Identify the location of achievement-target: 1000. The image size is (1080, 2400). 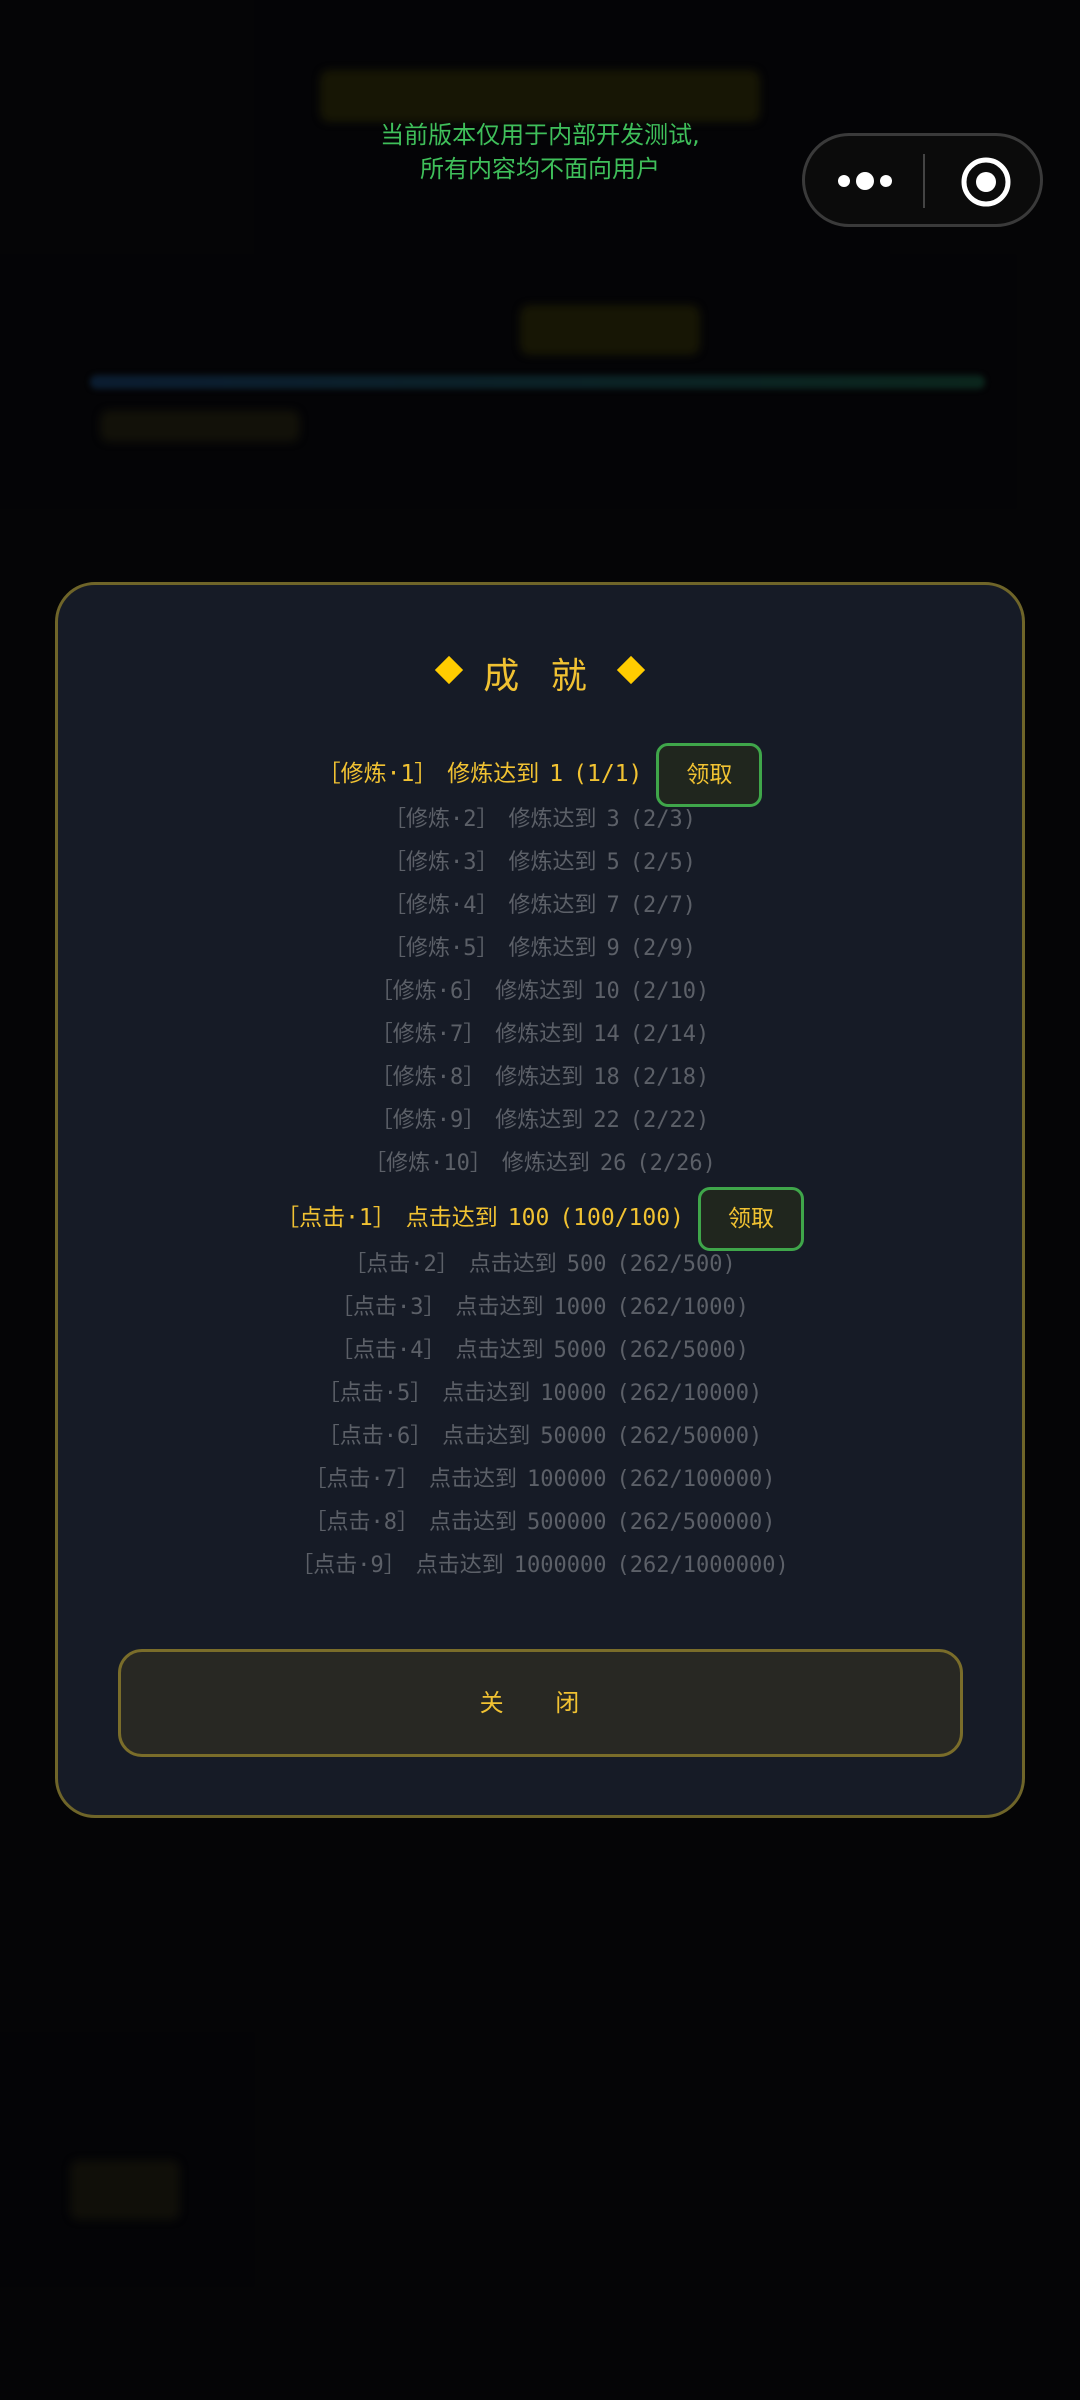
(580, 1307).